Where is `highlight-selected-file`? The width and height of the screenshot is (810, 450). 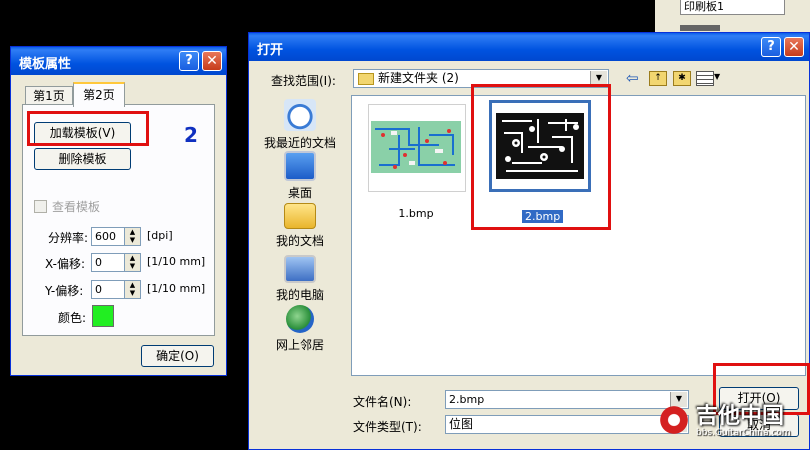
highlight-selected-file is located at coordinates (541, 157).